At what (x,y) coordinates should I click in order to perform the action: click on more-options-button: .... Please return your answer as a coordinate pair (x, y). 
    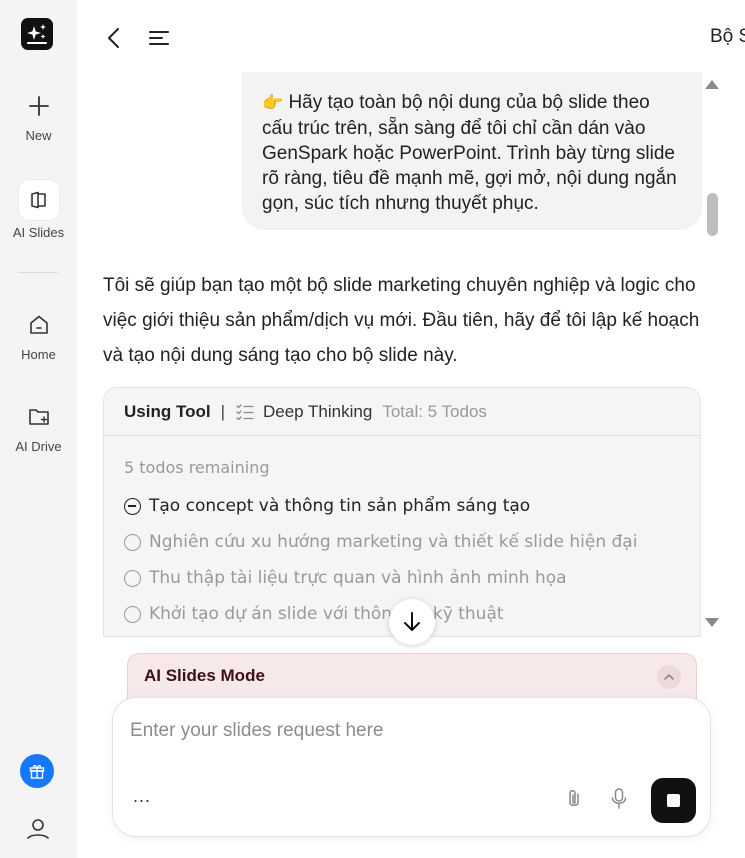
    Looking at the image, I should click on (142, 796).